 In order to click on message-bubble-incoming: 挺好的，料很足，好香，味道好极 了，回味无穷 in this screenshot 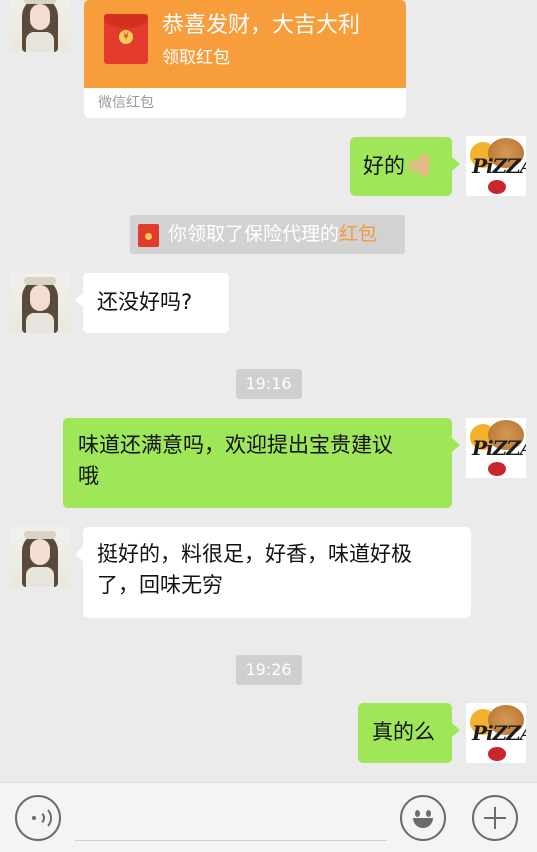, I will do `click(273, 572)`.